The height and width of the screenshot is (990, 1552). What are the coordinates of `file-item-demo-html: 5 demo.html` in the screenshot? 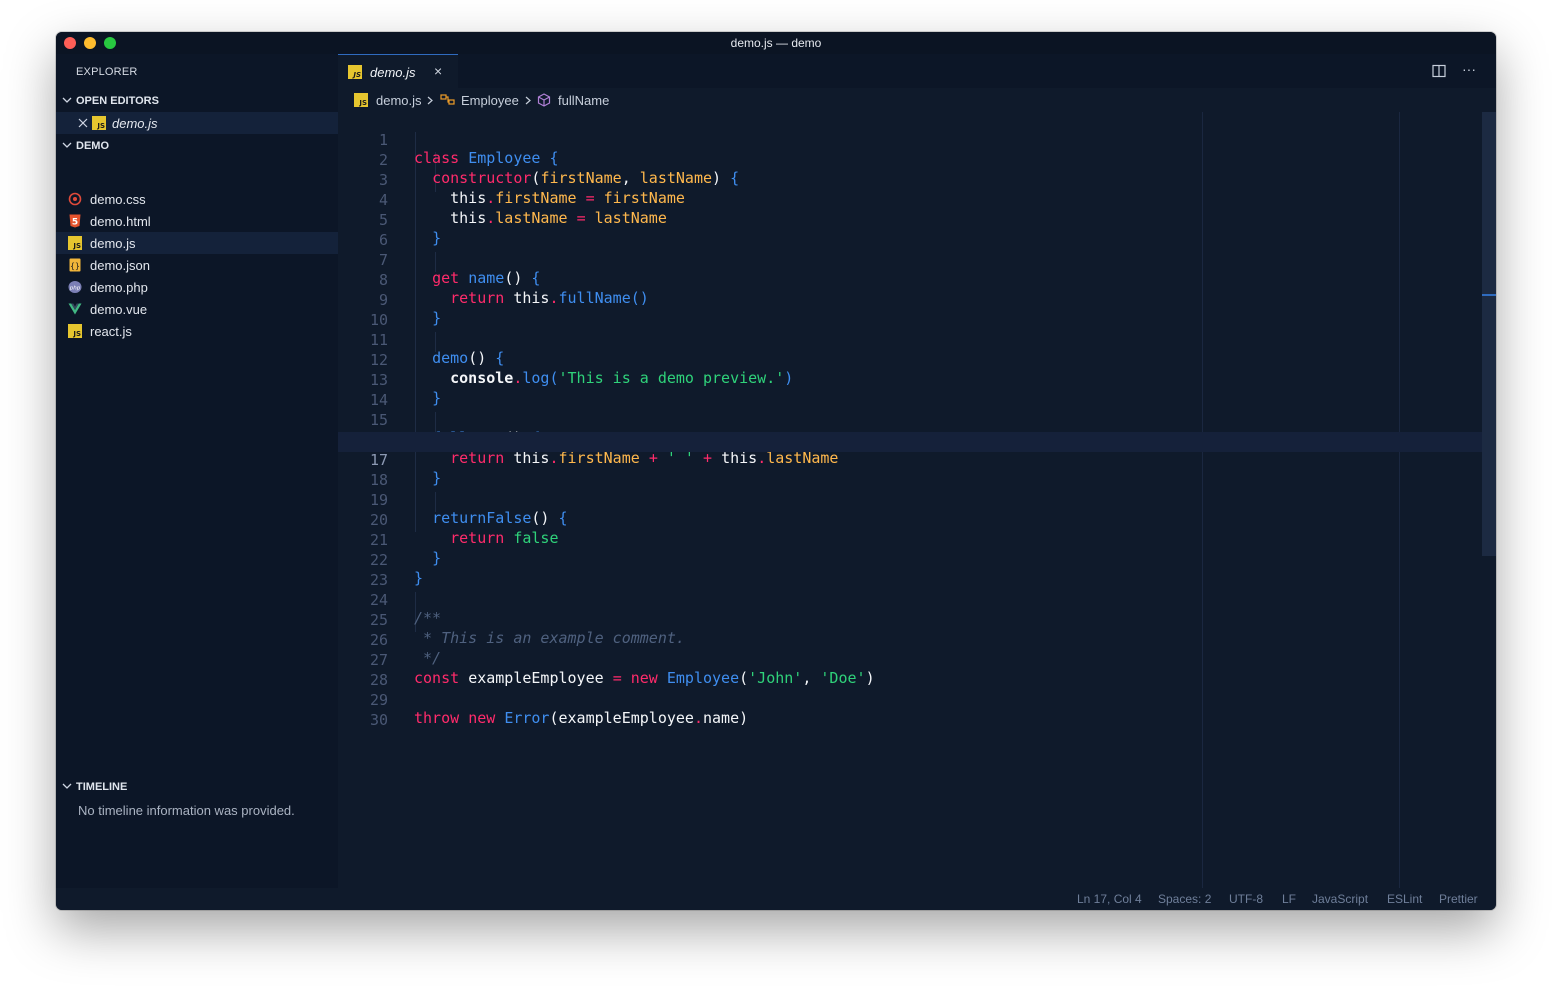 It's located at (197, 221).